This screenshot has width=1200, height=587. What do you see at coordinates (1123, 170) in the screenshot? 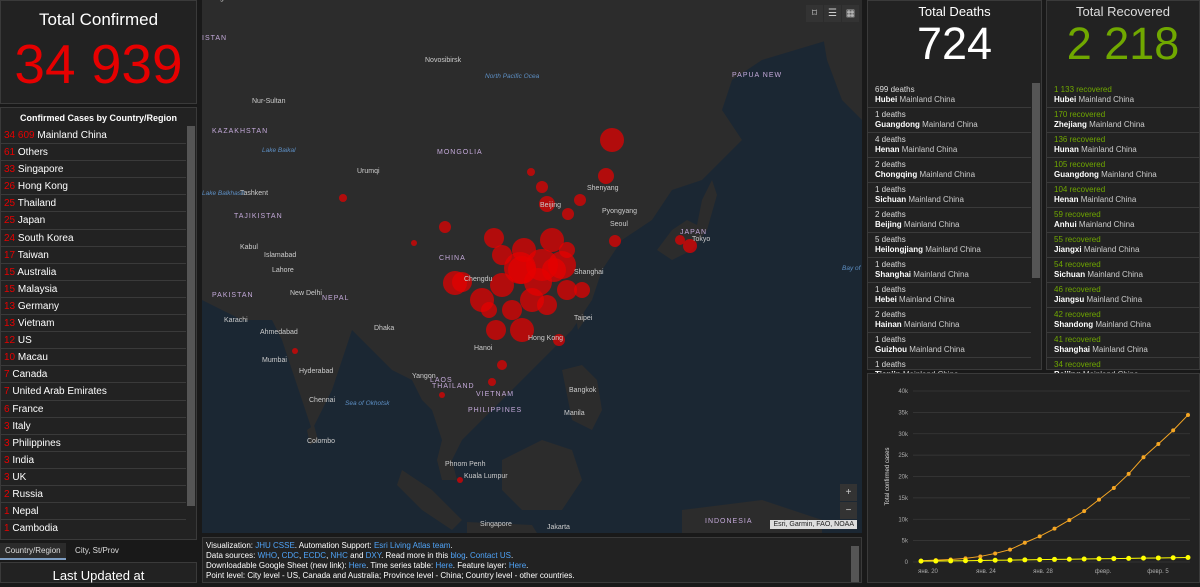
I see `recovered-list-item: 105 recovered Guangdong Mainland China` at bounding box center [1123, 170].